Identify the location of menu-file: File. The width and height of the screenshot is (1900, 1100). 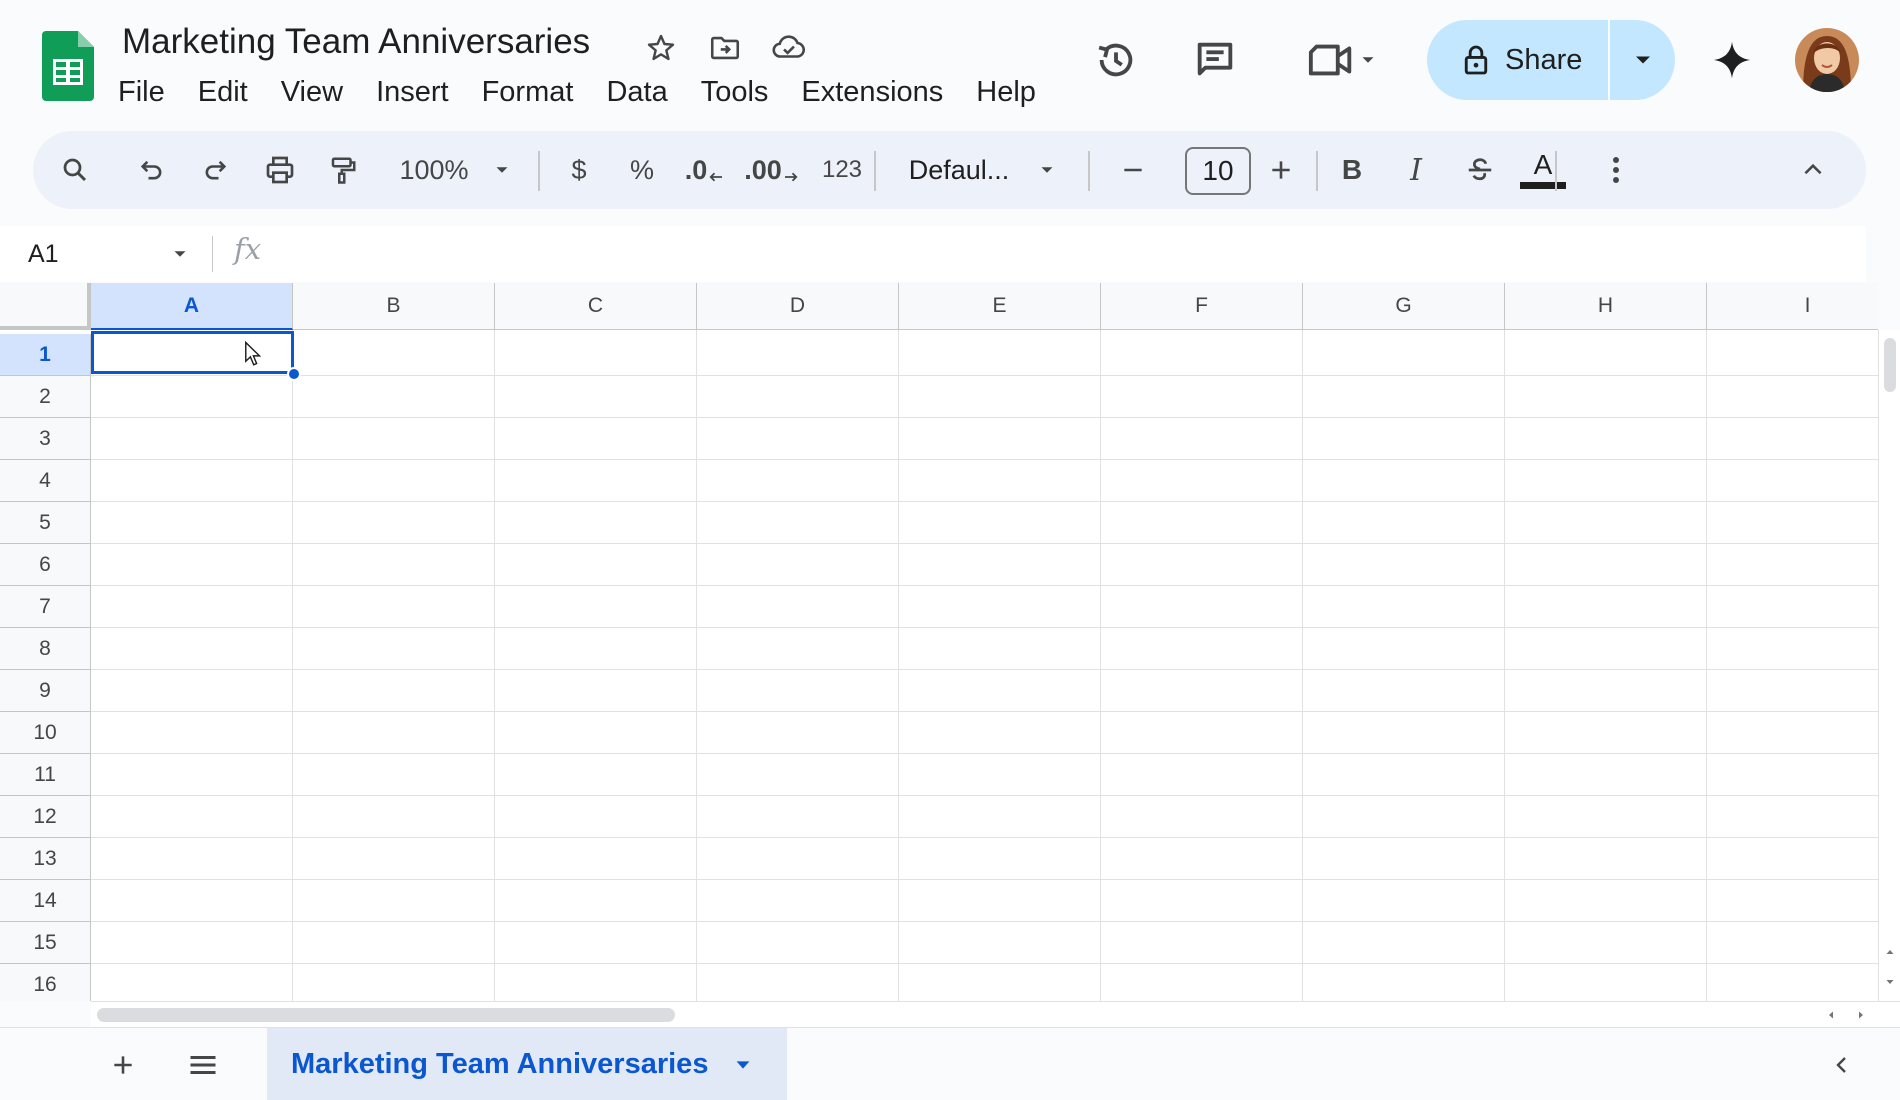
(141, 92).